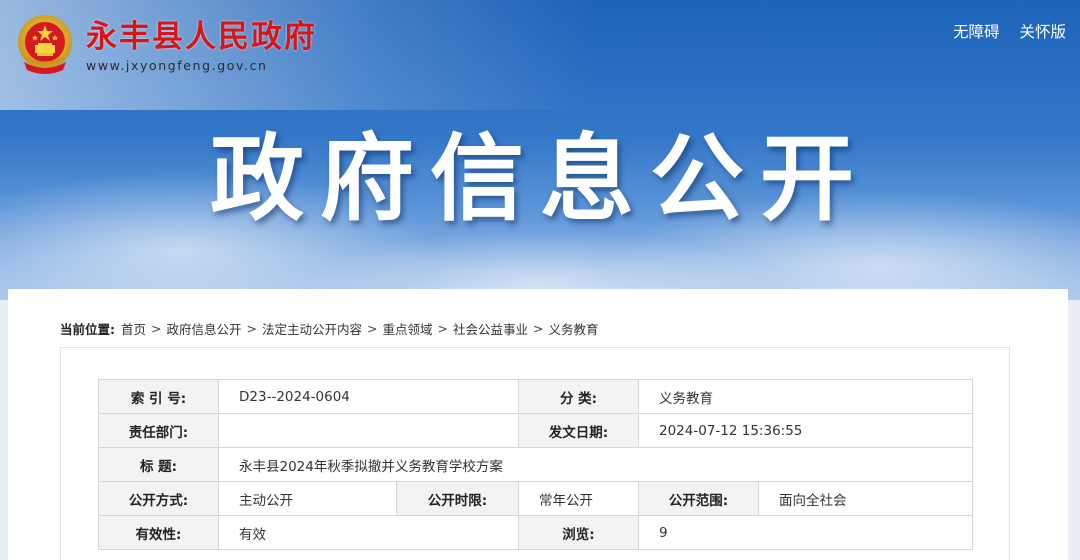  What do you see at coordinates (158, 464) in the screenshot?
I see `title-label: 标 题:` at bounding box center [158, 464].